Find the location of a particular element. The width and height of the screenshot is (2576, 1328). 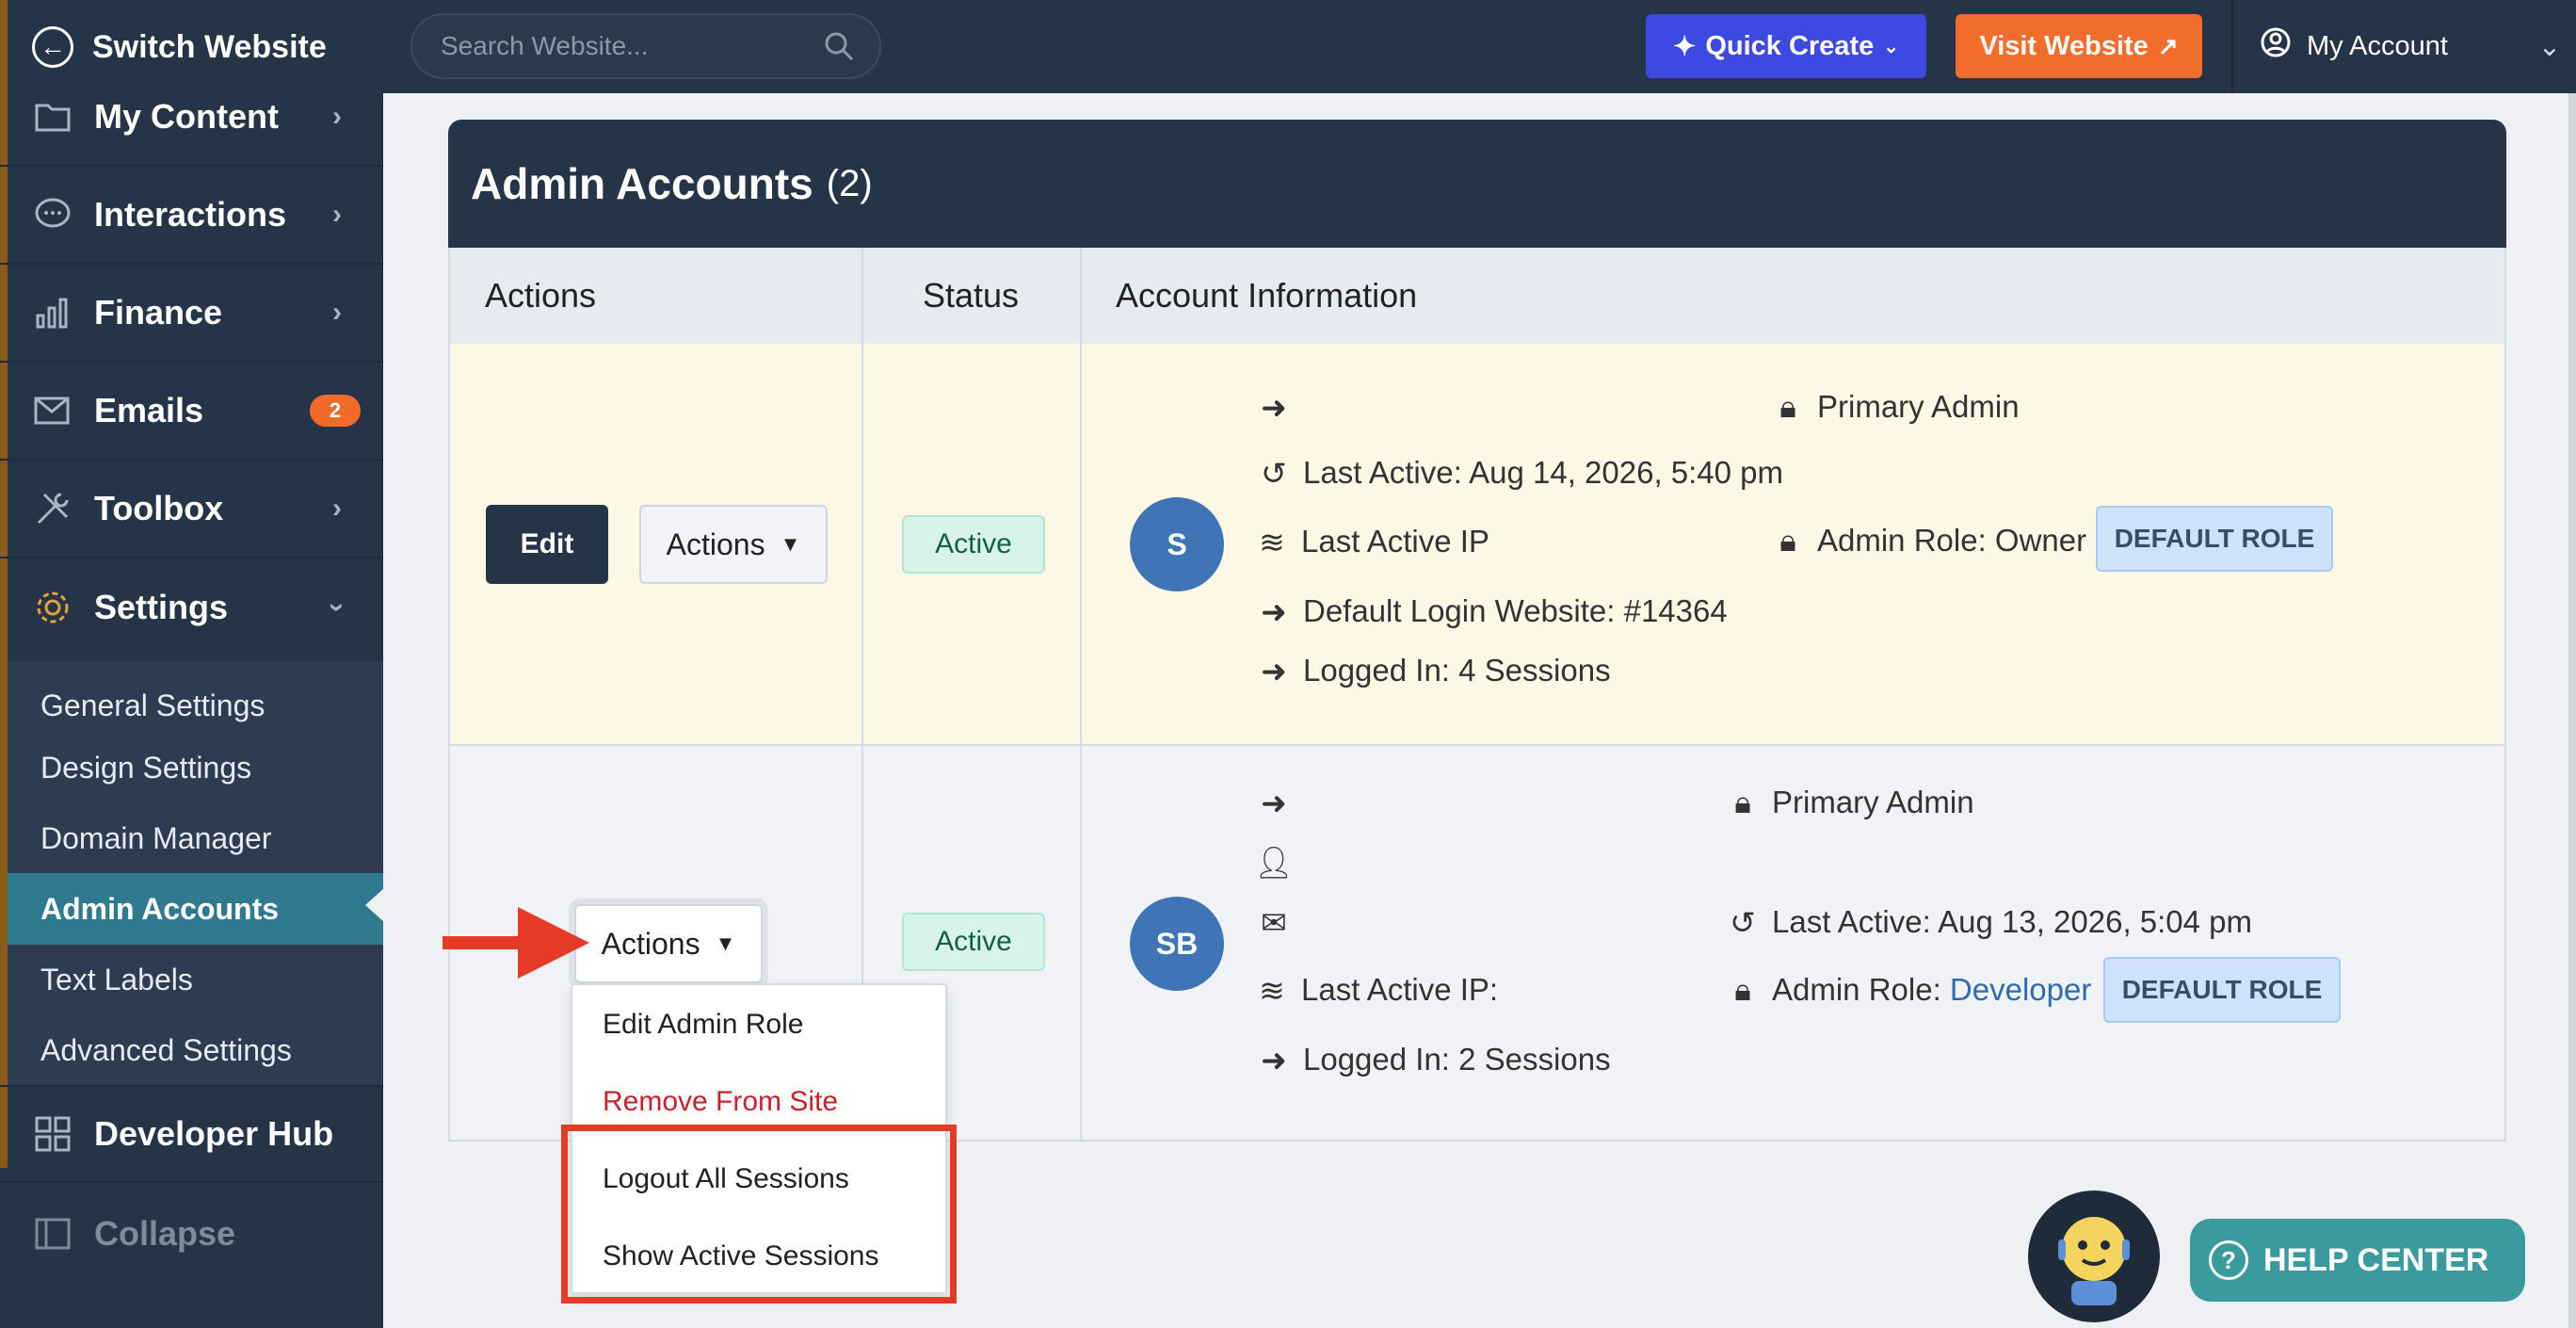

account-count: (2) is located at coordinates (849, 183).